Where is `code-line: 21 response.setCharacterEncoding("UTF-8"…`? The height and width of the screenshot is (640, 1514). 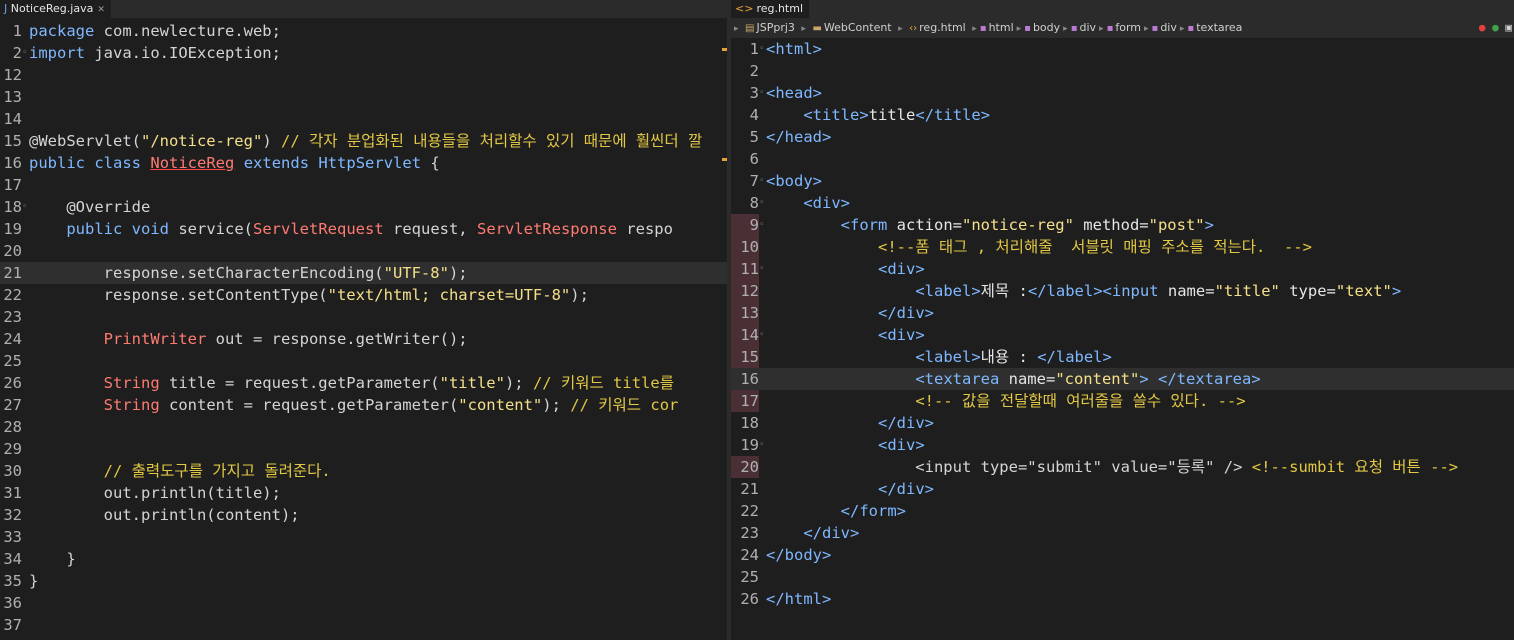
code-line: 21 response.setCharacterEncoding("UTF-8"… is located at coordinates (363, 273).